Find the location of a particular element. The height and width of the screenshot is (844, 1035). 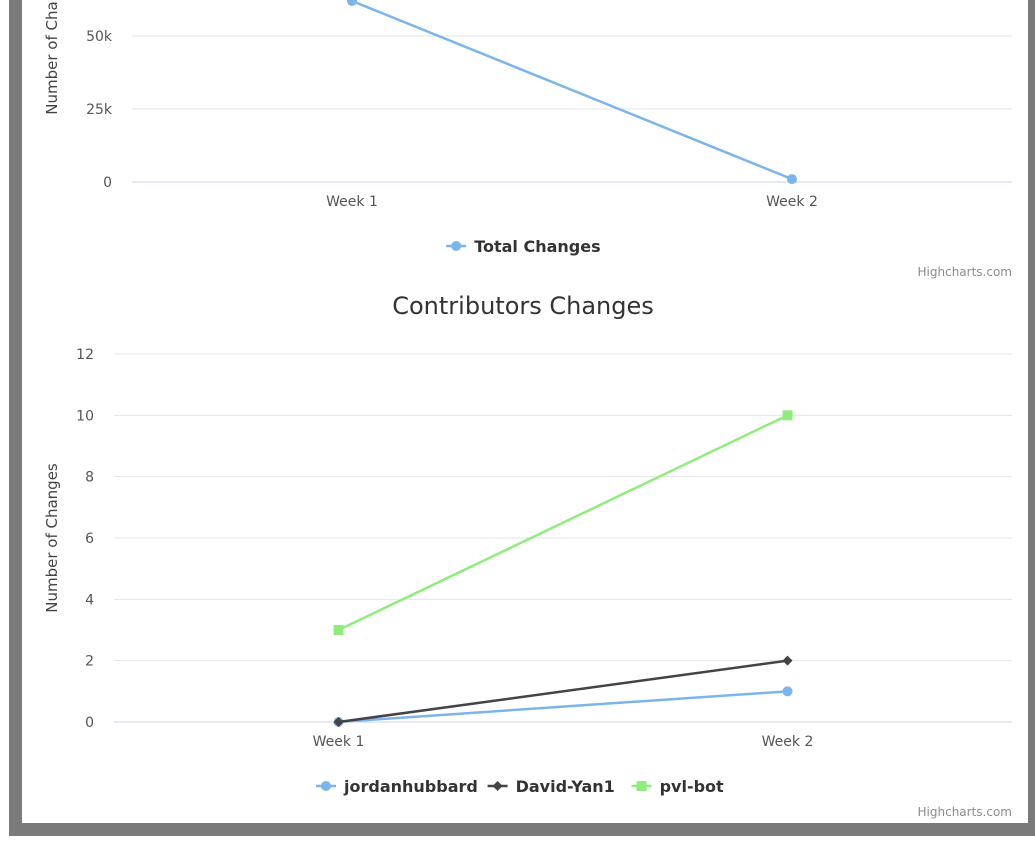

series-pvl-bot is located at coordinates (563, 522).